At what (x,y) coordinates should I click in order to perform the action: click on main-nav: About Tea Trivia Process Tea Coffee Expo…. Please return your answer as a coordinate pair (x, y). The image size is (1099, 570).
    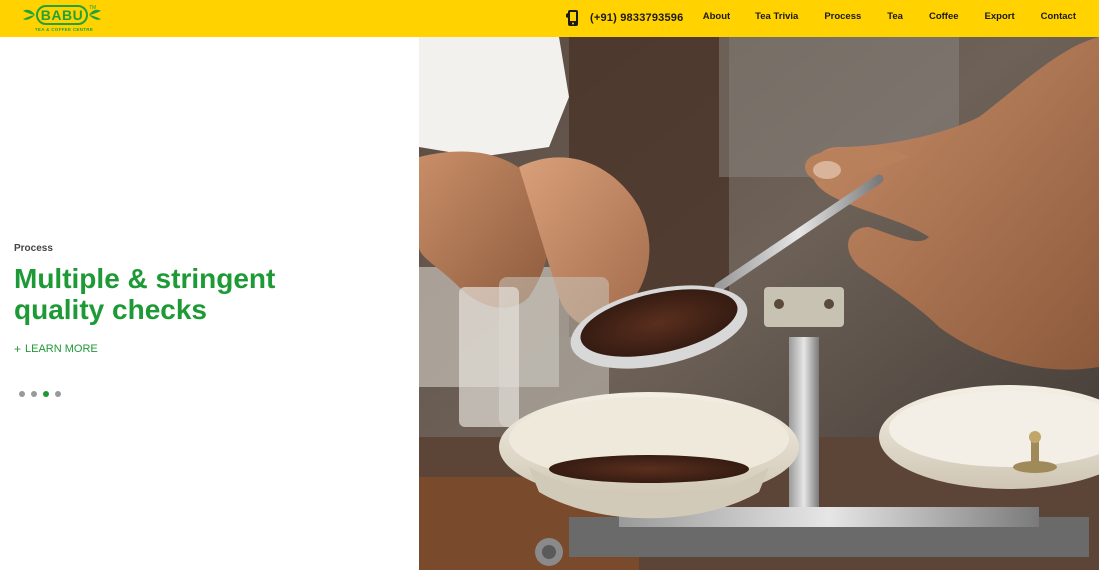
    Looking at the image, I should click on (889, 16).